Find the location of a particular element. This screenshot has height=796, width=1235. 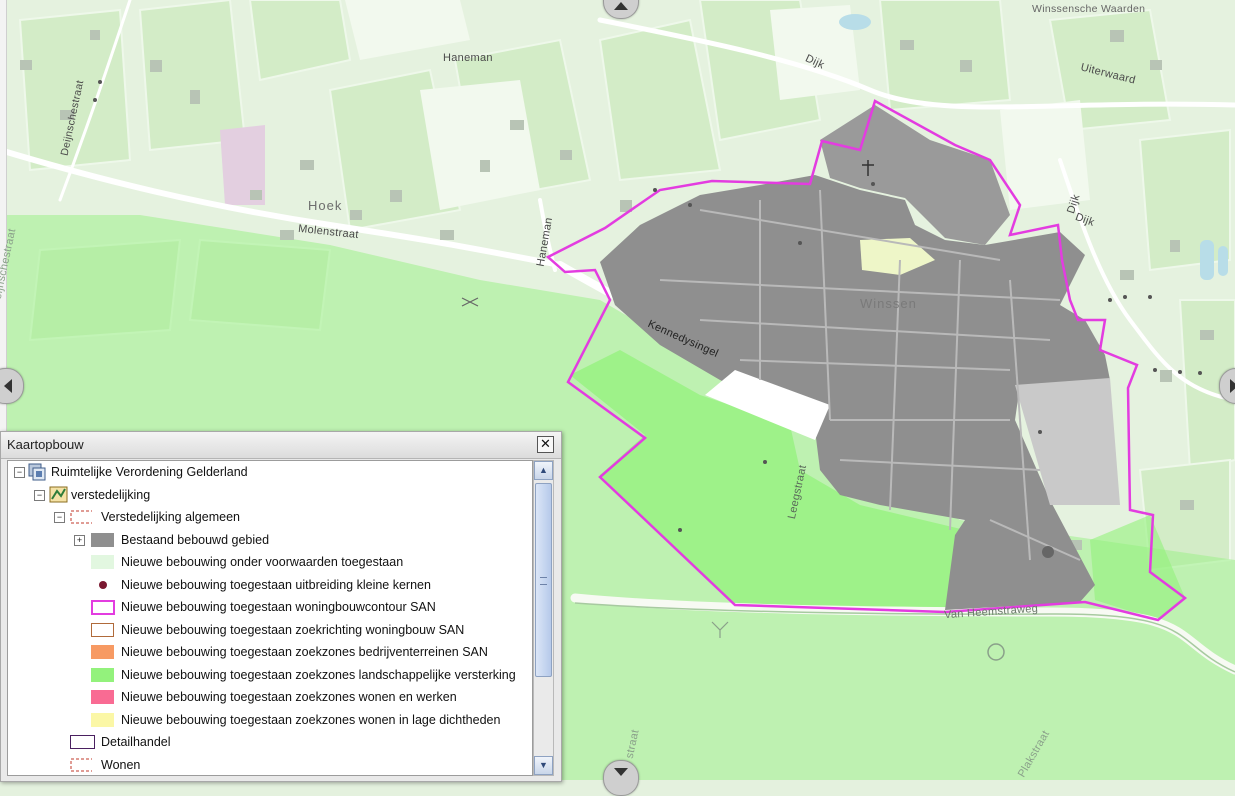

grip-icon is located at coordinates (543, 581).